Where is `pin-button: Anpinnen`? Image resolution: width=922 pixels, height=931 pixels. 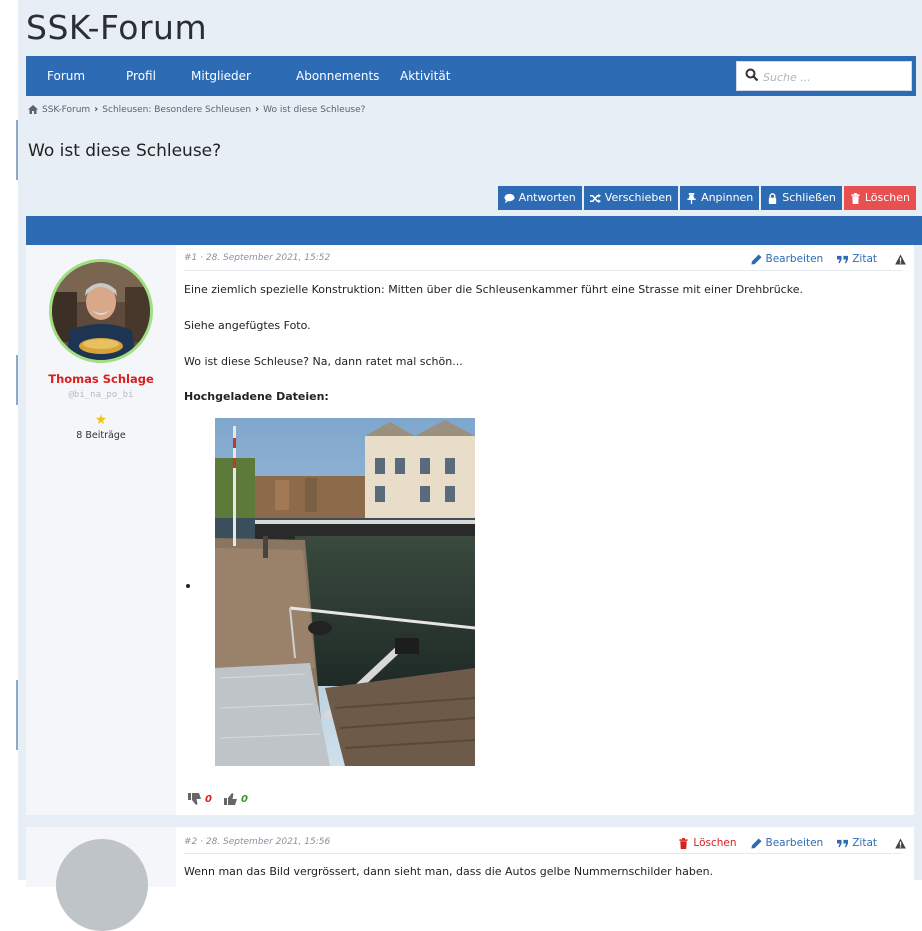
pin-button: Anpinnen is located at coordinates (720, 198).